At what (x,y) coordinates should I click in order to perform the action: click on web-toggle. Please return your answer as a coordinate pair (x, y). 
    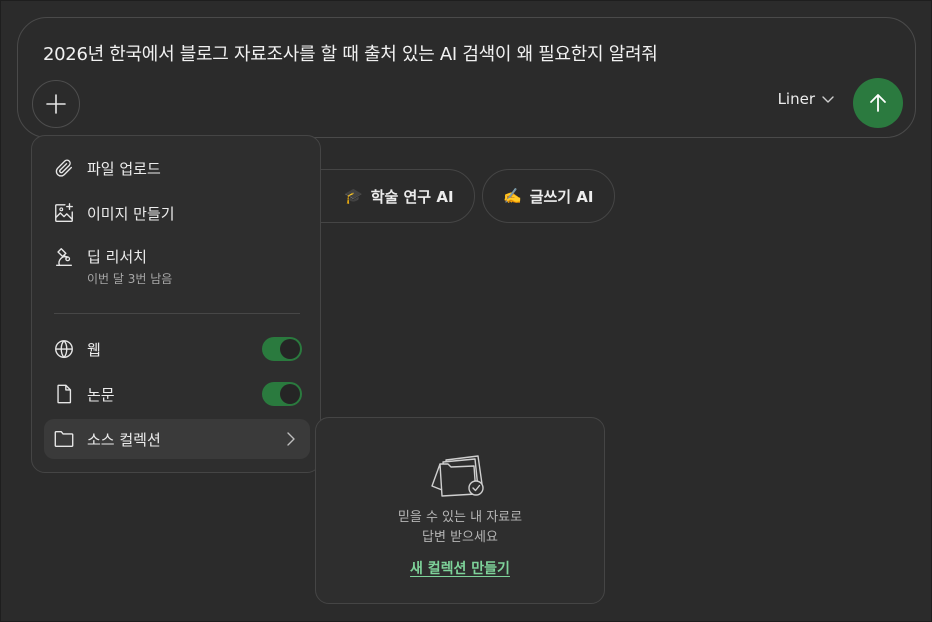
    Looking at the image, I should click on (282, 349).